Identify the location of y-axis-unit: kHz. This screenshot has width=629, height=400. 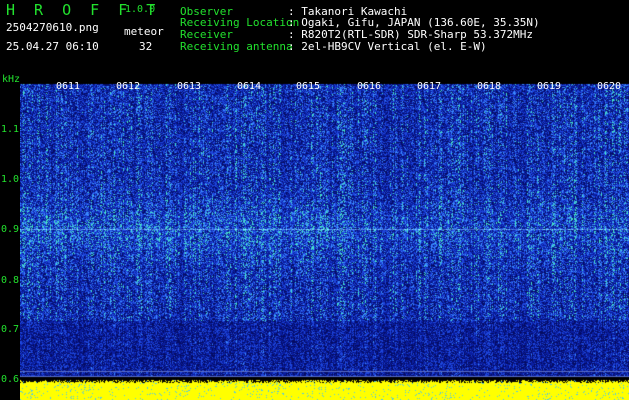
(11, 79).